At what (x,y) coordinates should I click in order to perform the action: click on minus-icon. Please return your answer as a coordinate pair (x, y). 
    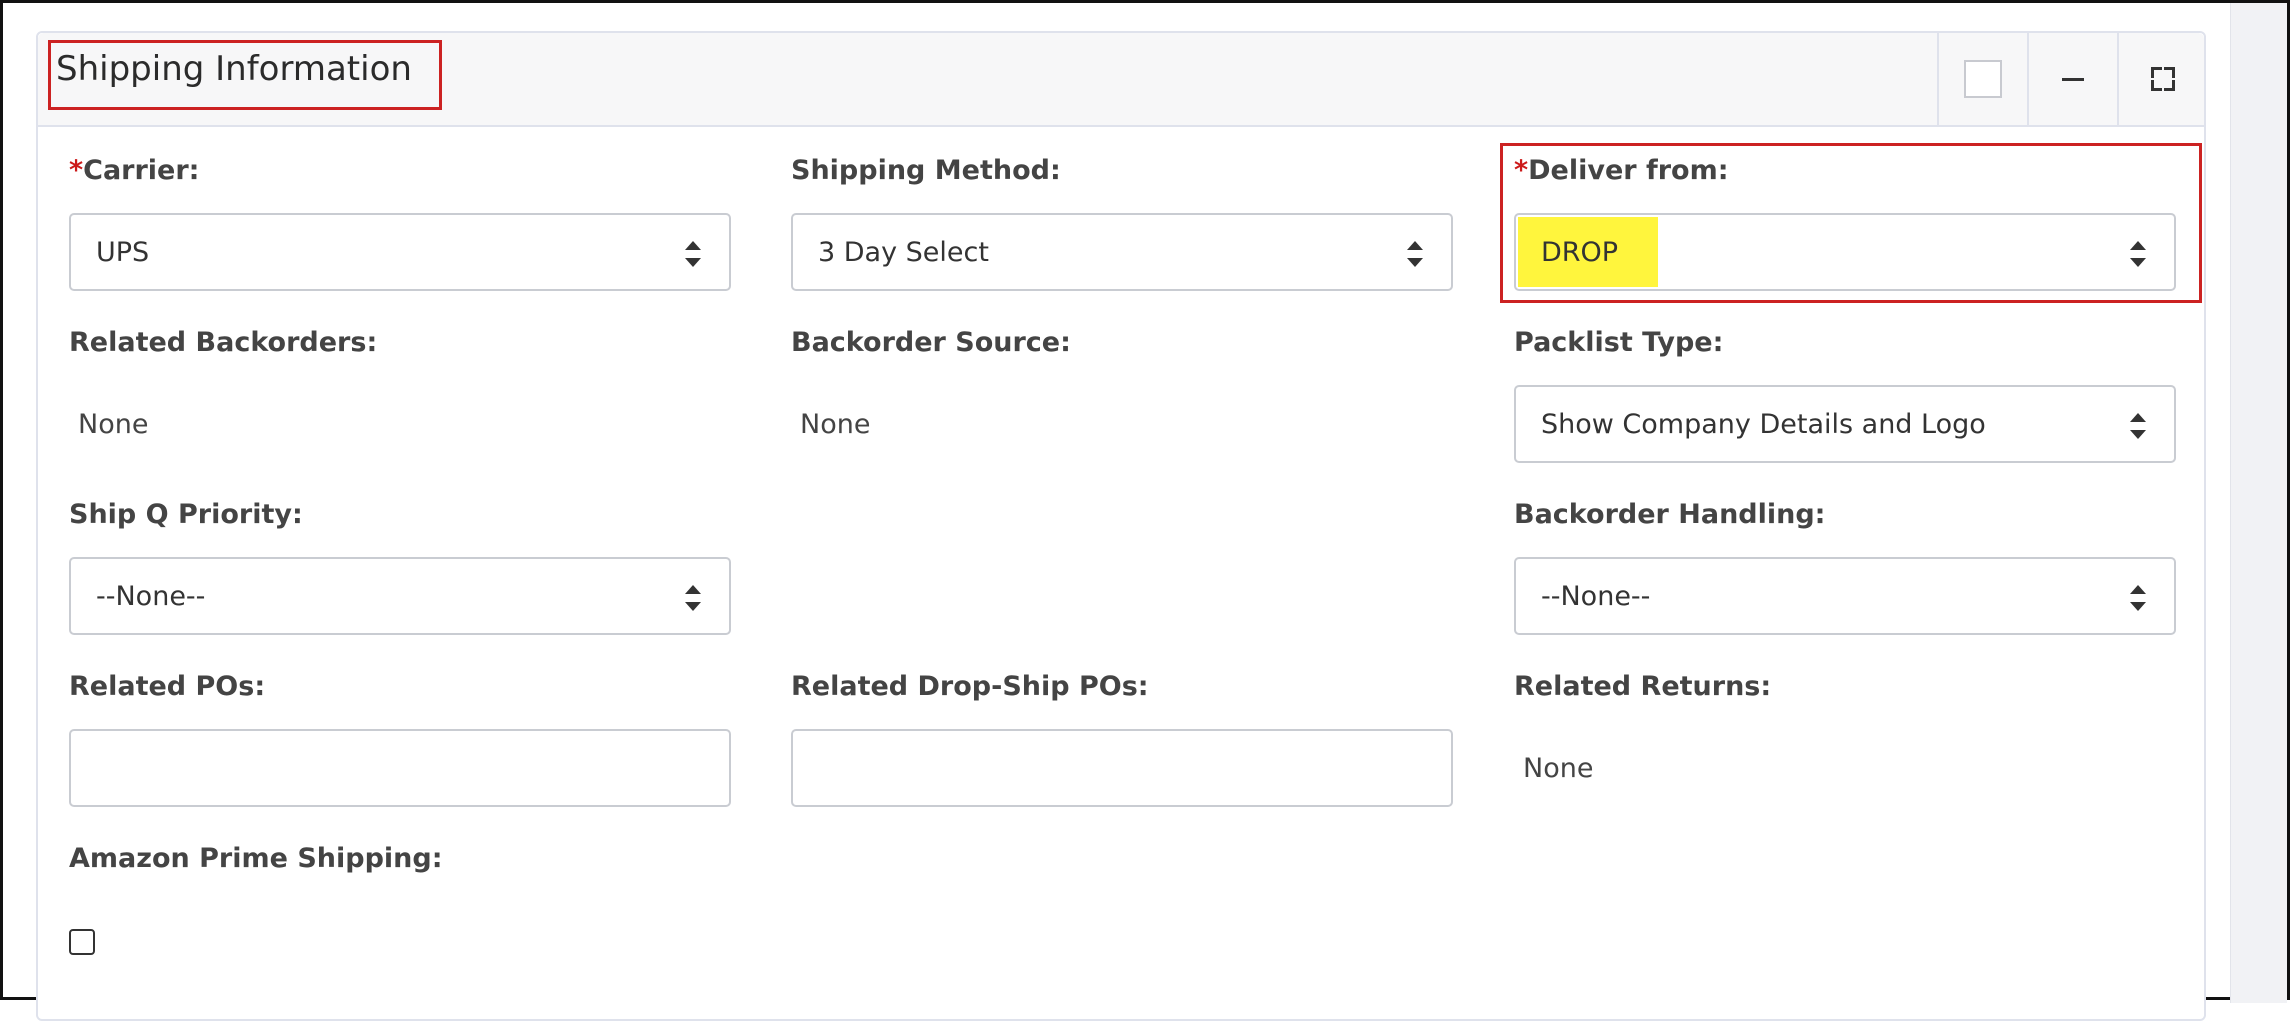
    Looking at the image, I should click on (2073, 79).